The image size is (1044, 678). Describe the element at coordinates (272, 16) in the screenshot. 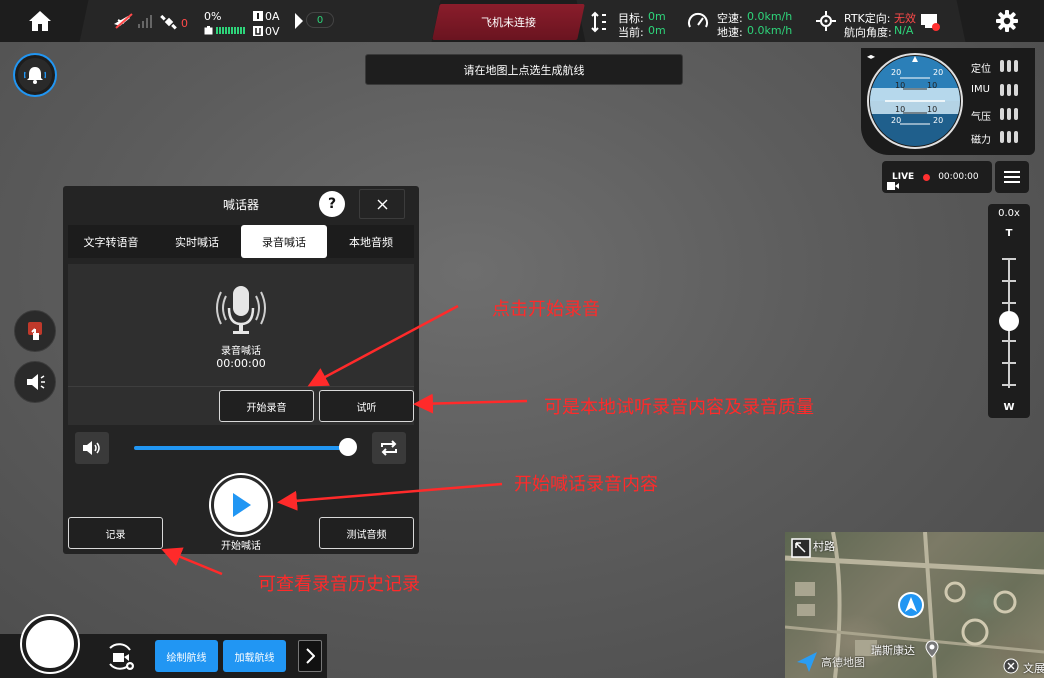

I see `current-value: 0A` at that location.